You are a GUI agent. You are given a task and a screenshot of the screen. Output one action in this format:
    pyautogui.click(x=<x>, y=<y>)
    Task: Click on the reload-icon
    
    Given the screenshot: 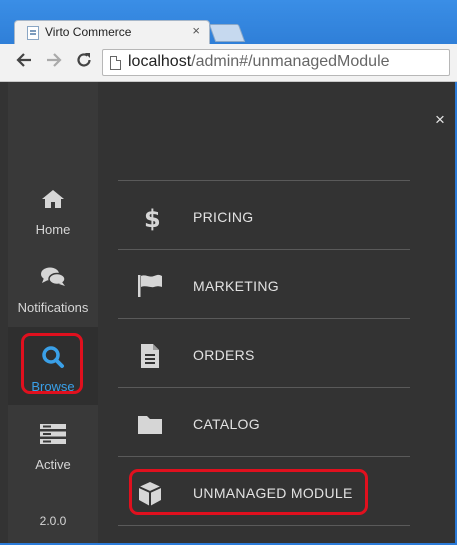 What is the action you would take?
    pyautogui.click(x=84, y=60)
    